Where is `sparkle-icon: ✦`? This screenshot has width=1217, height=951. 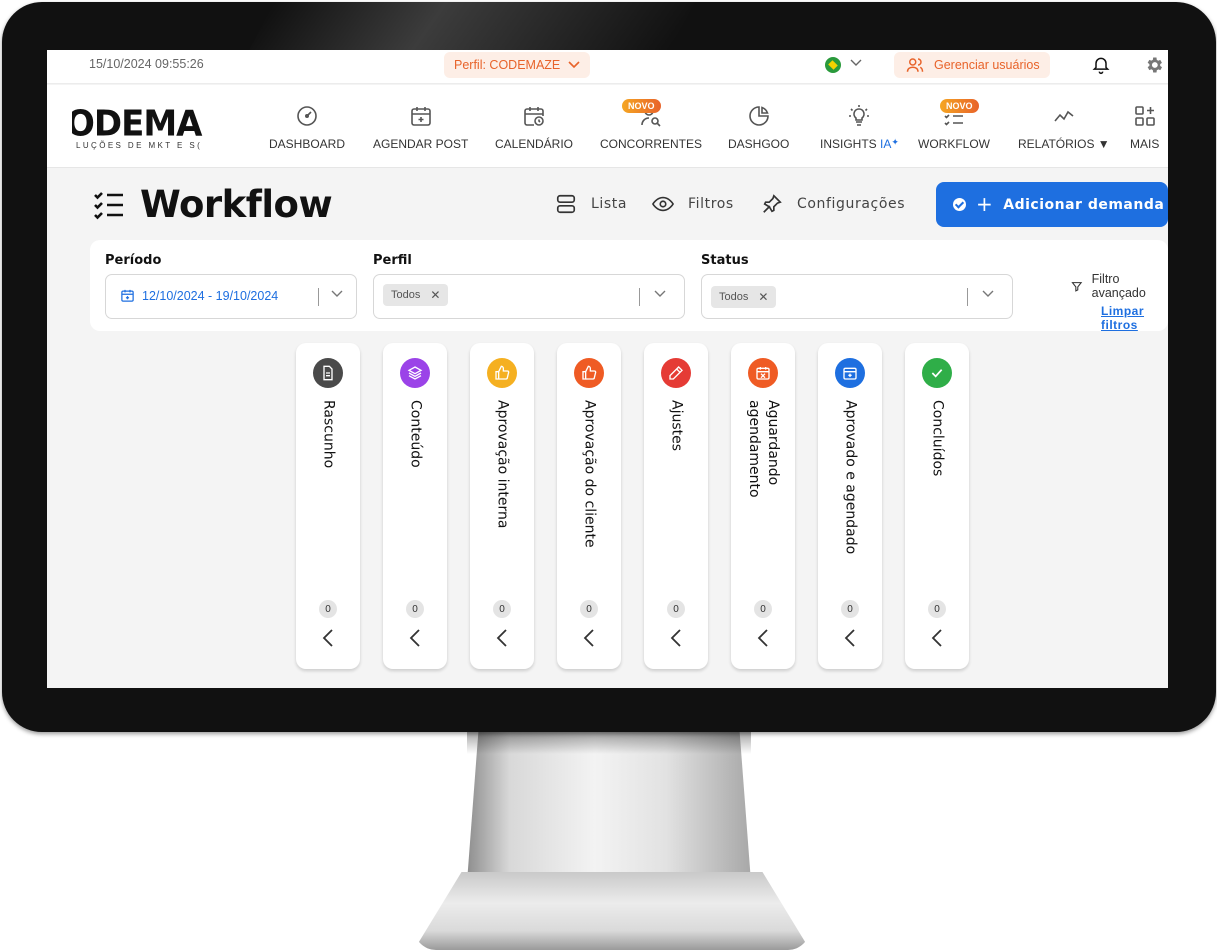
sparkle-icon: ✦ is located at coordinates (895, 142).